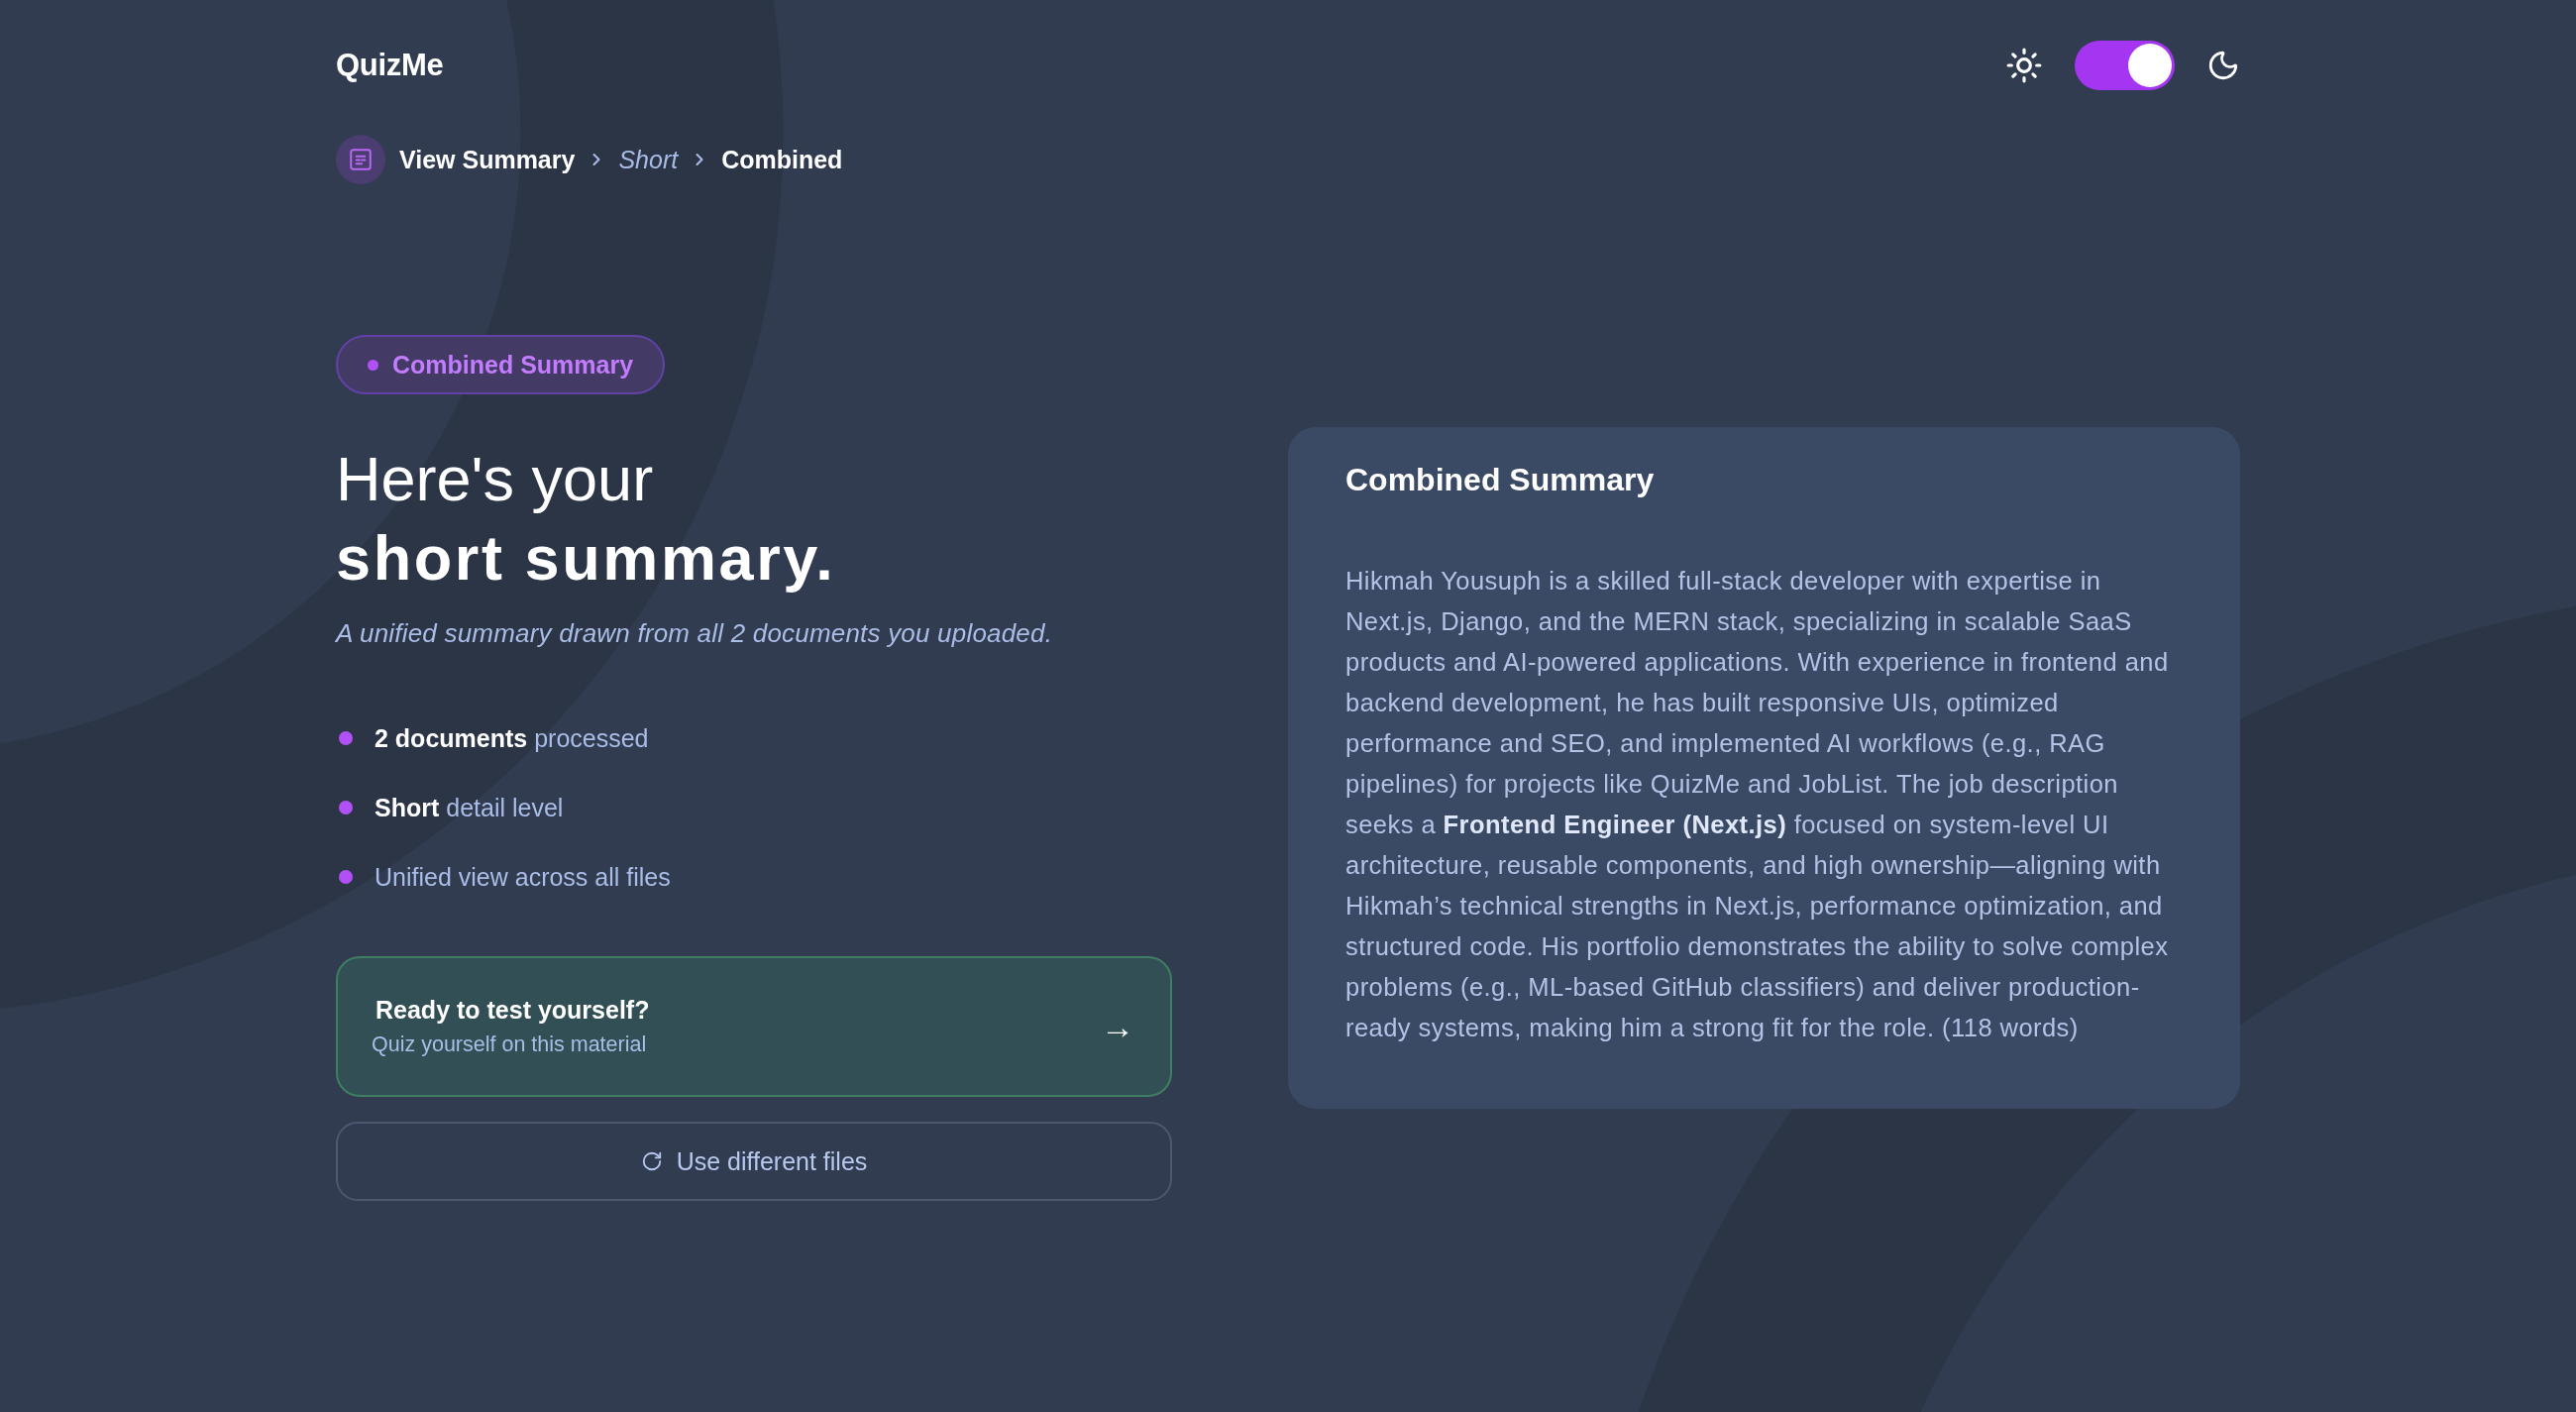 This screenshot has width=2576, height=1412. Describe the element at coordinates (360, 159) in the screenshot. I see `document-icon` at that location.